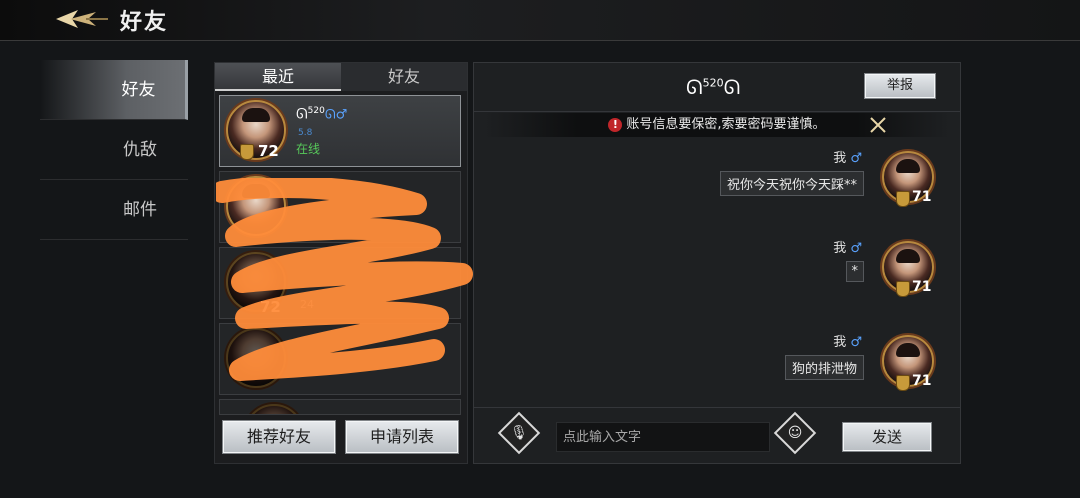 The width and height of the screenshot is (1080, 498). I want to click on friend-requests-button: 申请列表, so click(402, 437).